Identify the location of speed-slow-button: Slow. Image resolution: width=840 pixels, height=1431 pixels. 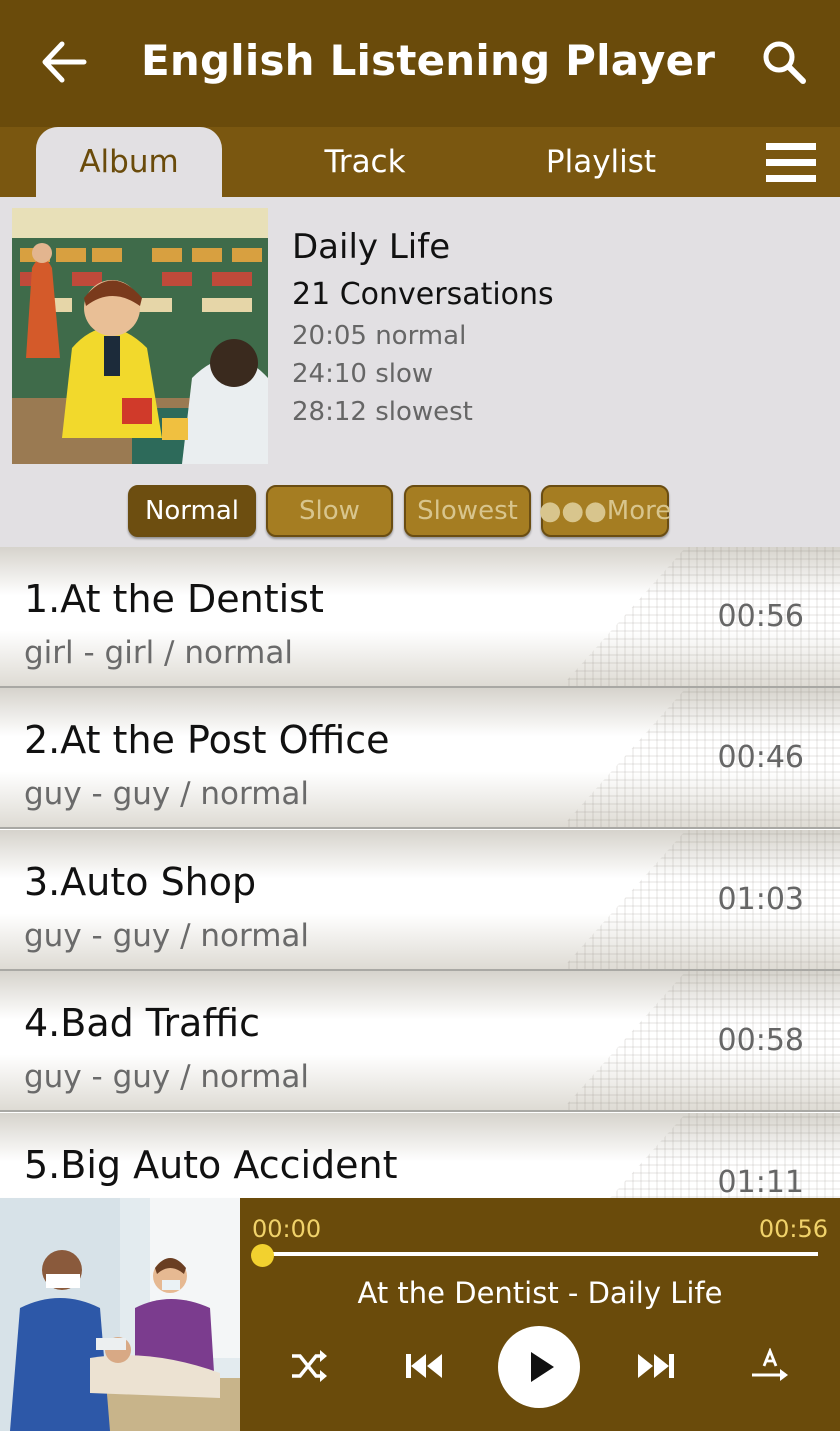
(329, 511).